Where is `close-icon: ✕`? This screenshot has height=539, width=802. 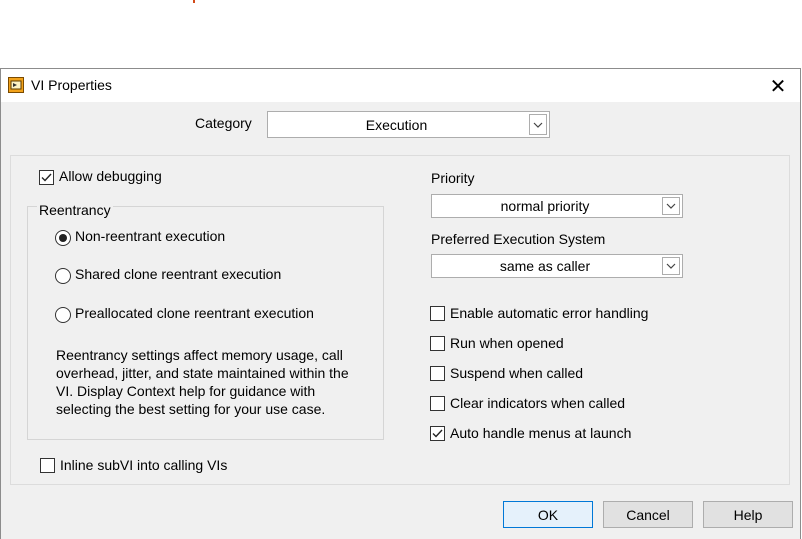
close-icon: ✕ is located at coordinates (778, 86).